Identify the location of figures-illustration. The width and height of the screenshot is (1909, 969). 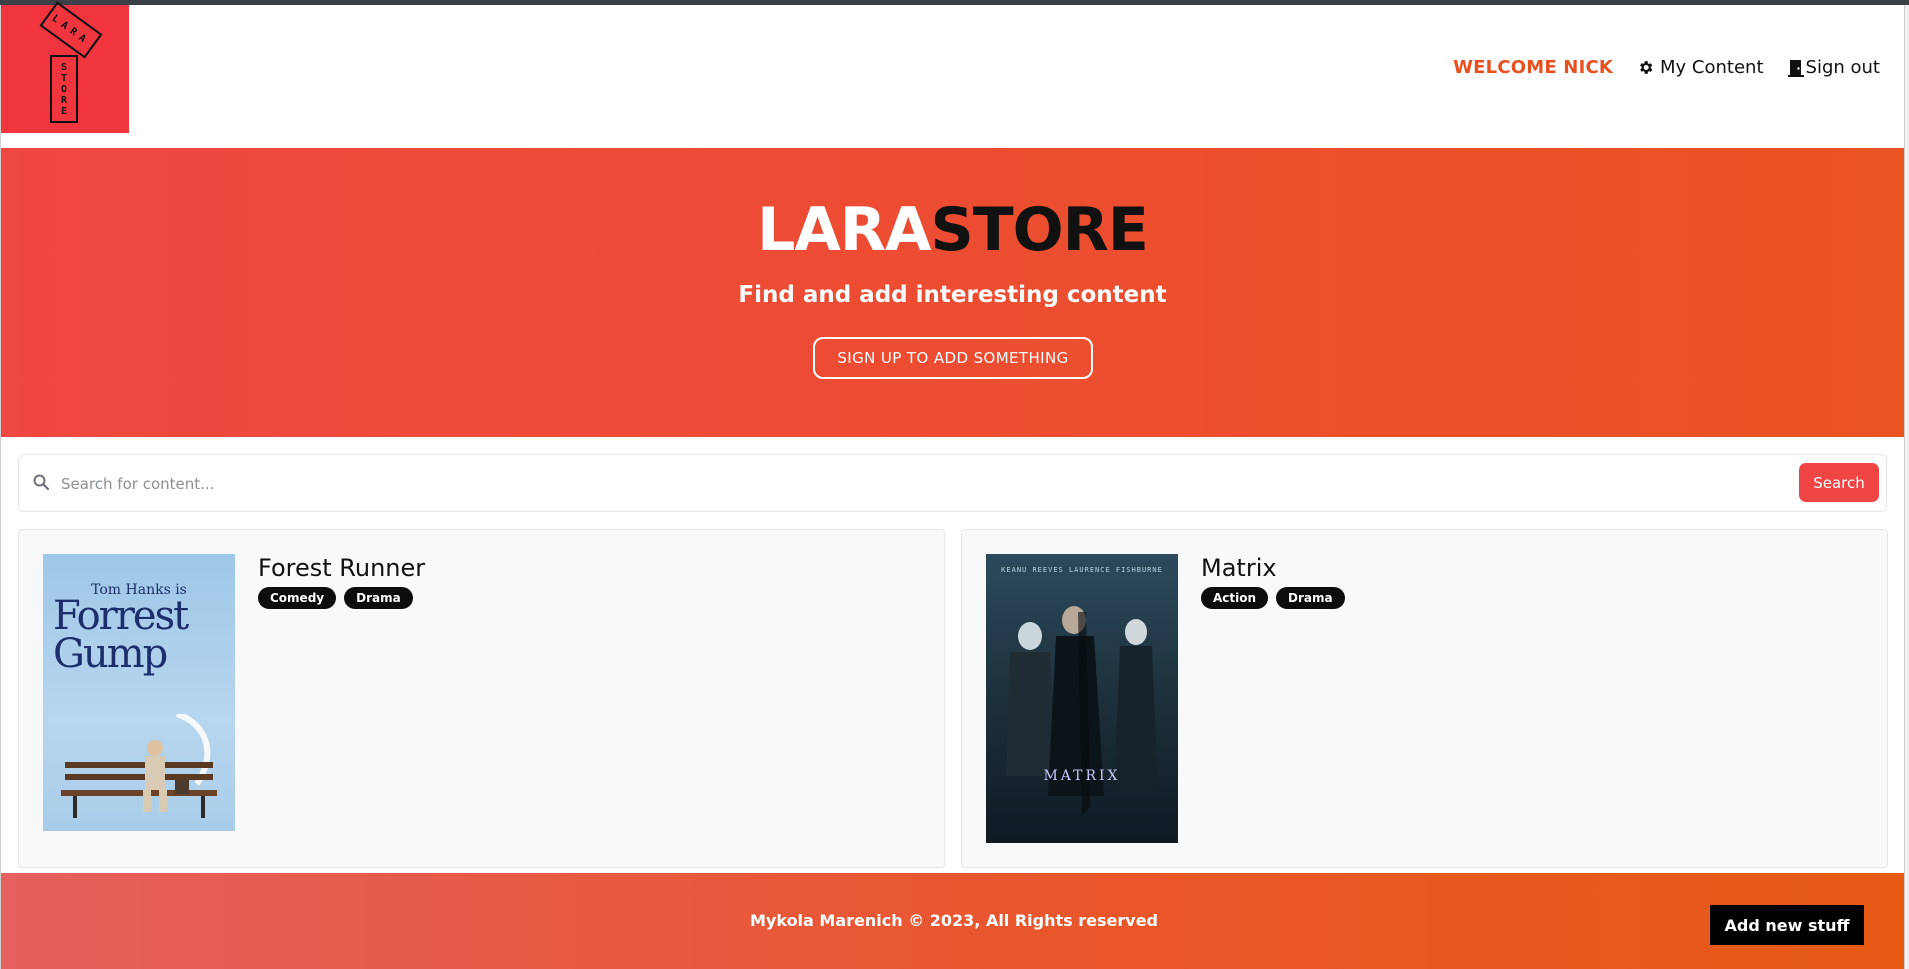
(1082, 711).